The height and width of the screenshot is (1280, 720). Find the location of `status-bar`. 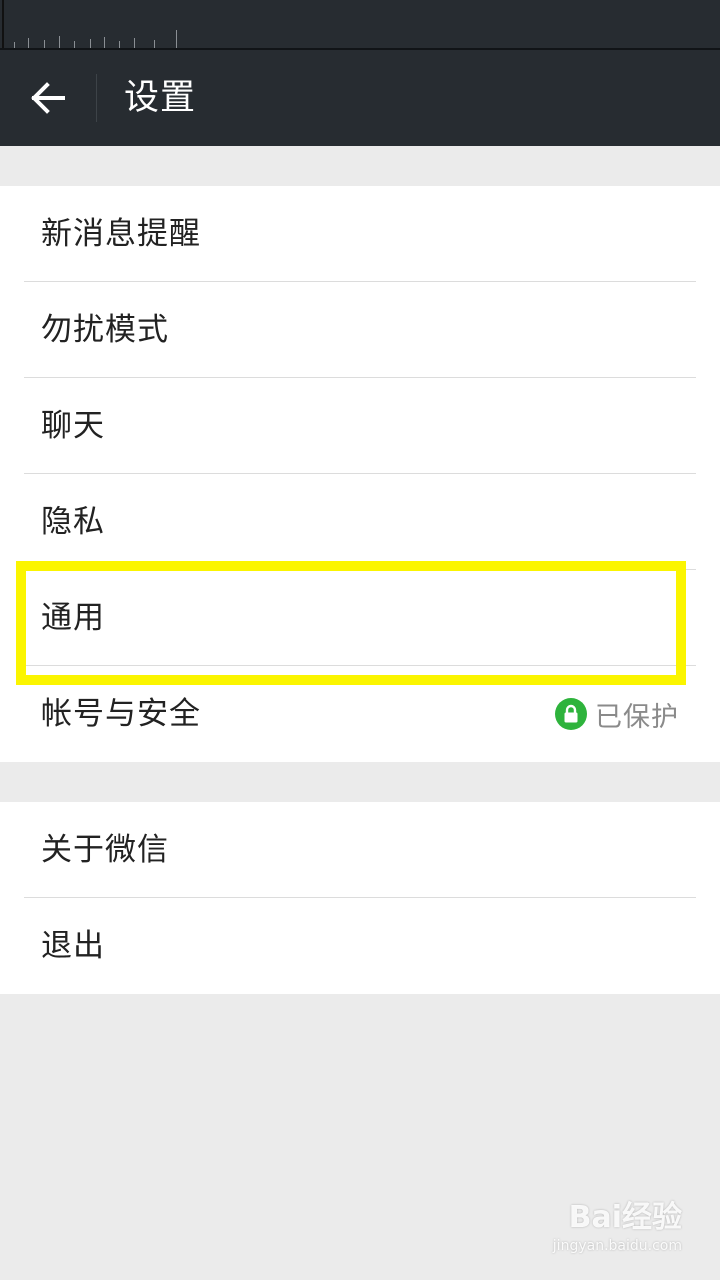

status-bar is located at coordinates (360, 24).